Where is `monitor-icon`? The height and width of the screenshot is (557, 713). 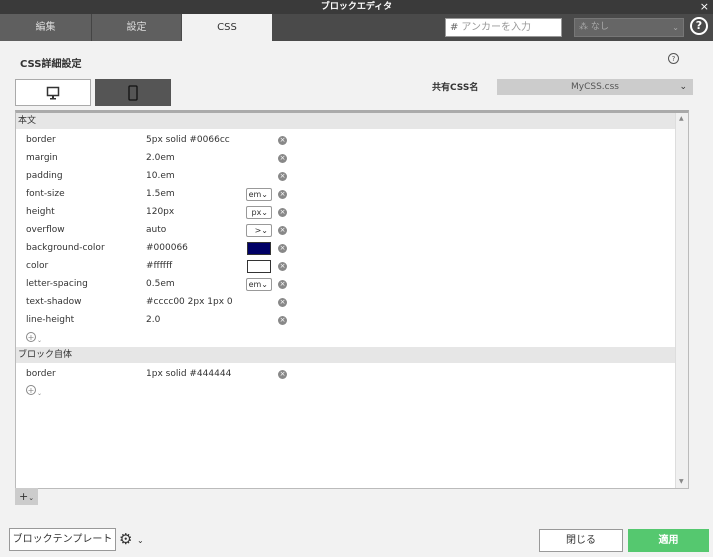 monitor-icon is located at coordinates (53, 93).